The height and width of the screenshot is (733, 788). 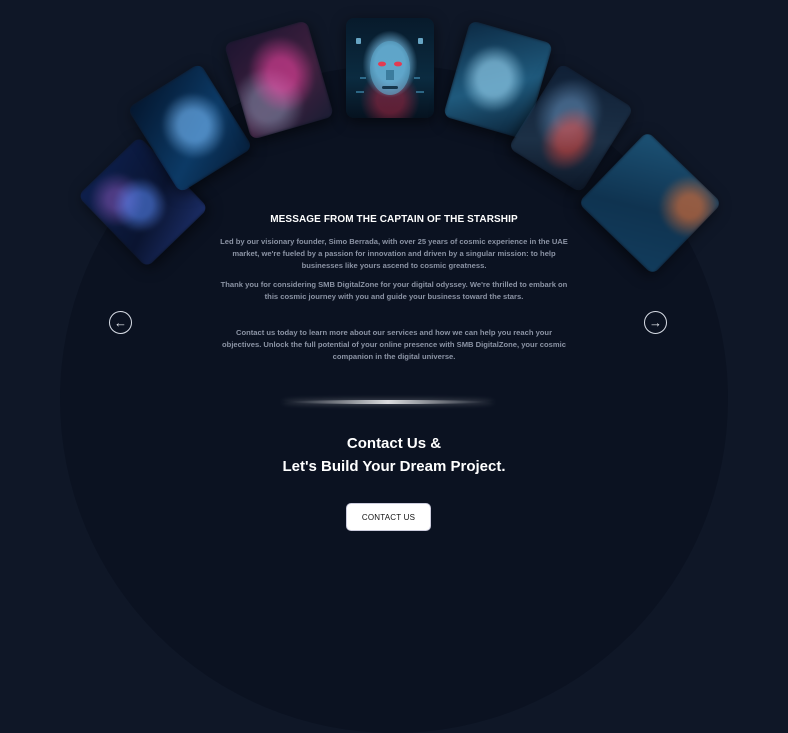 I want to click on carousel-next-button: →, so click(x=655, y=322).